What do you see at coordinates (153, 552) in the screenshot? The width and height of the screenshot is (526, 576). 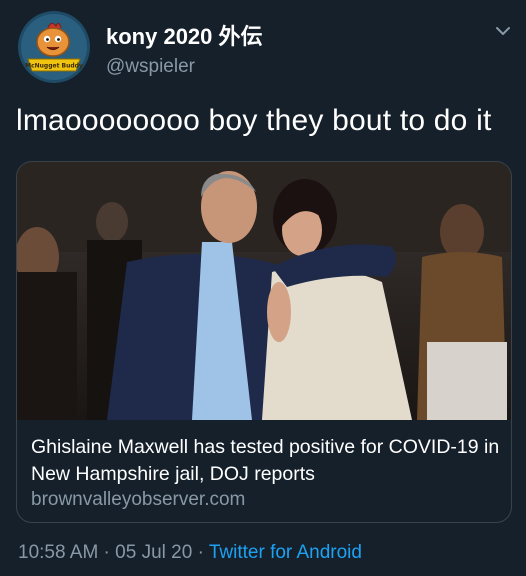 I see `tweet-date: 05 Jul 20` at bounding box center [153, 552].